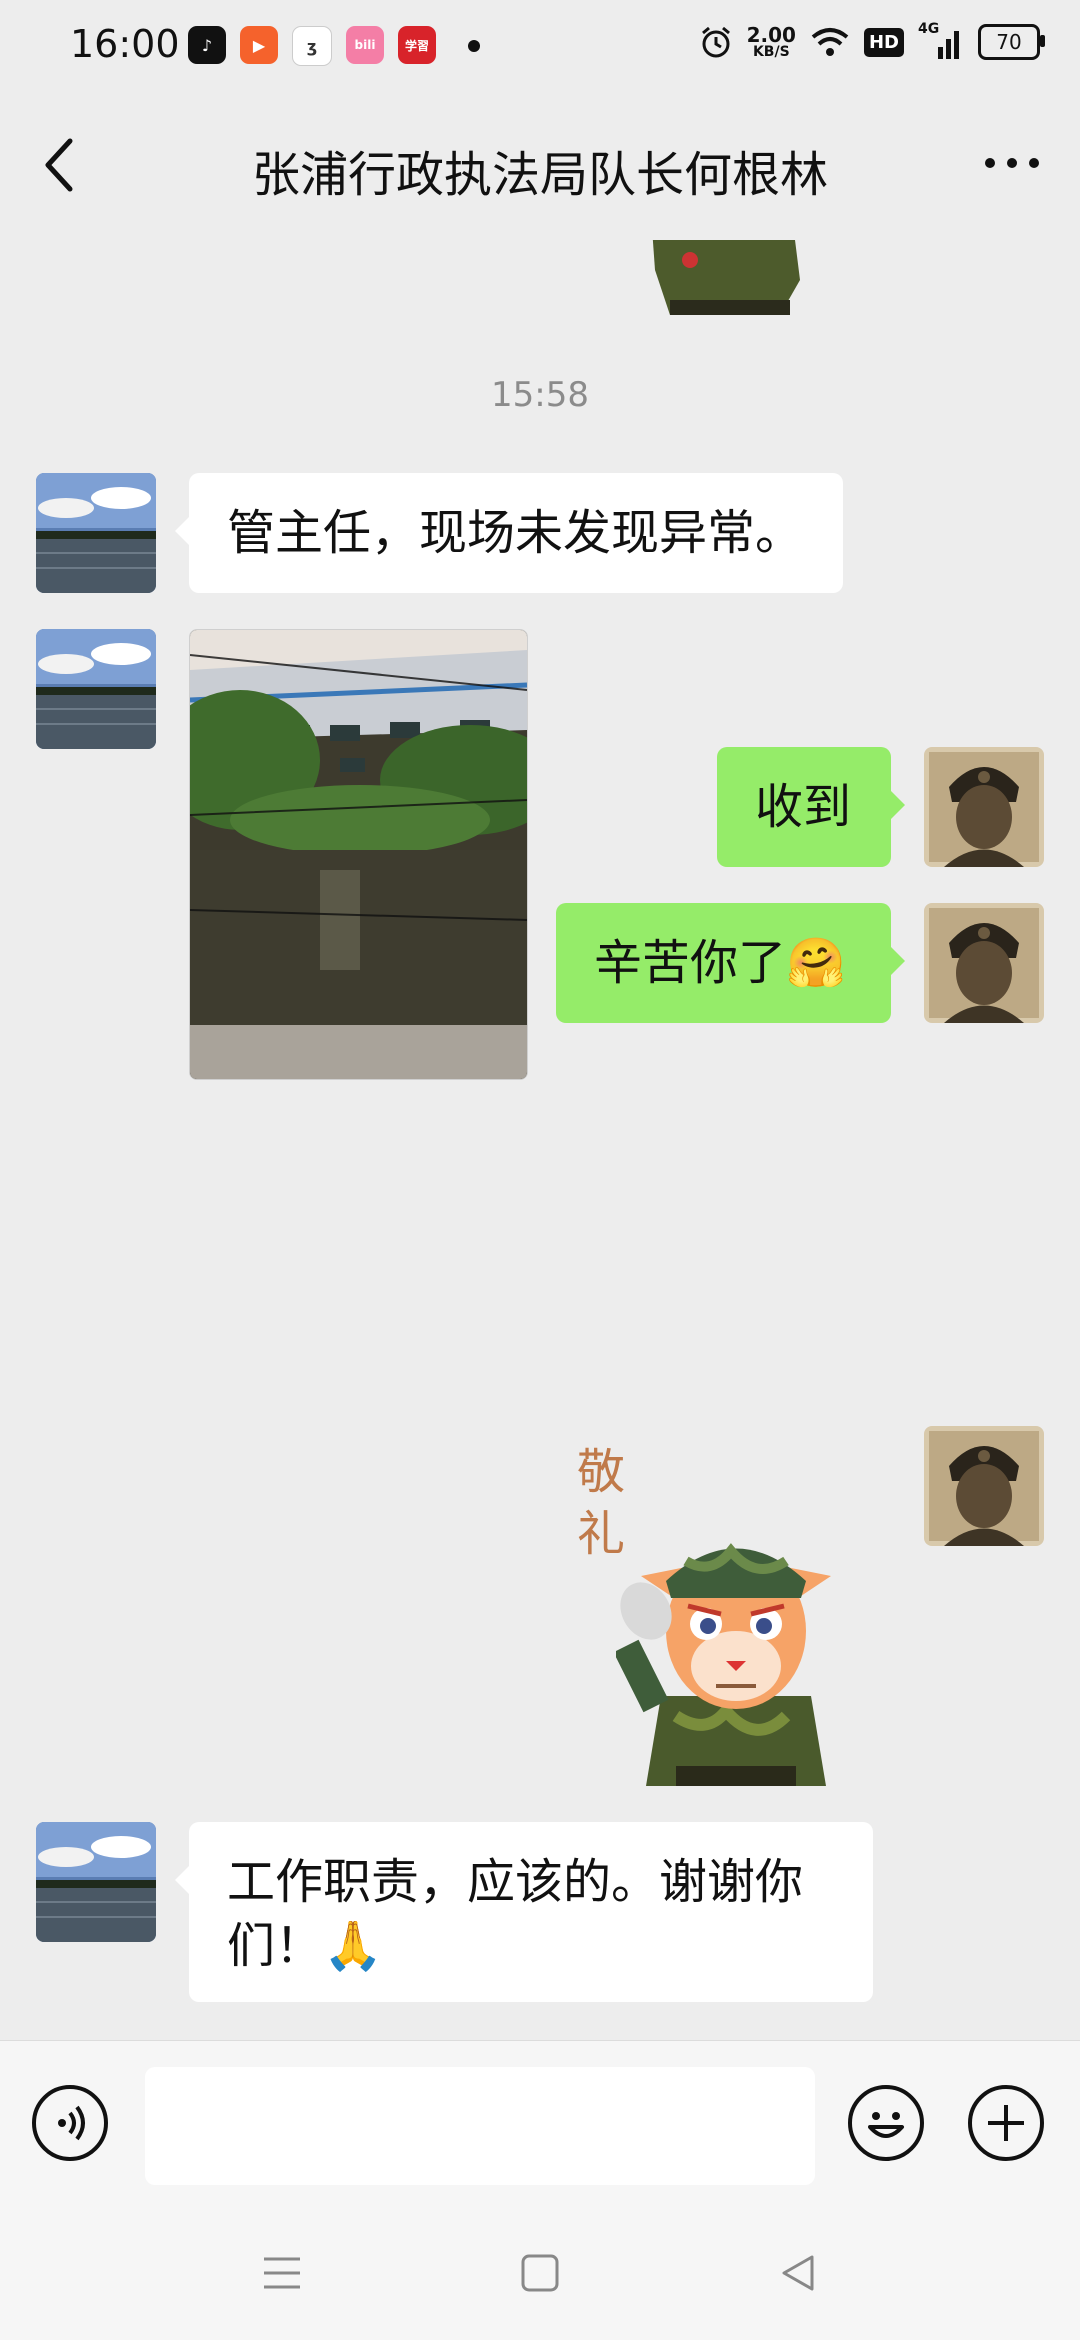  I want to click on battery-icon: 70, so click(1011, 42).